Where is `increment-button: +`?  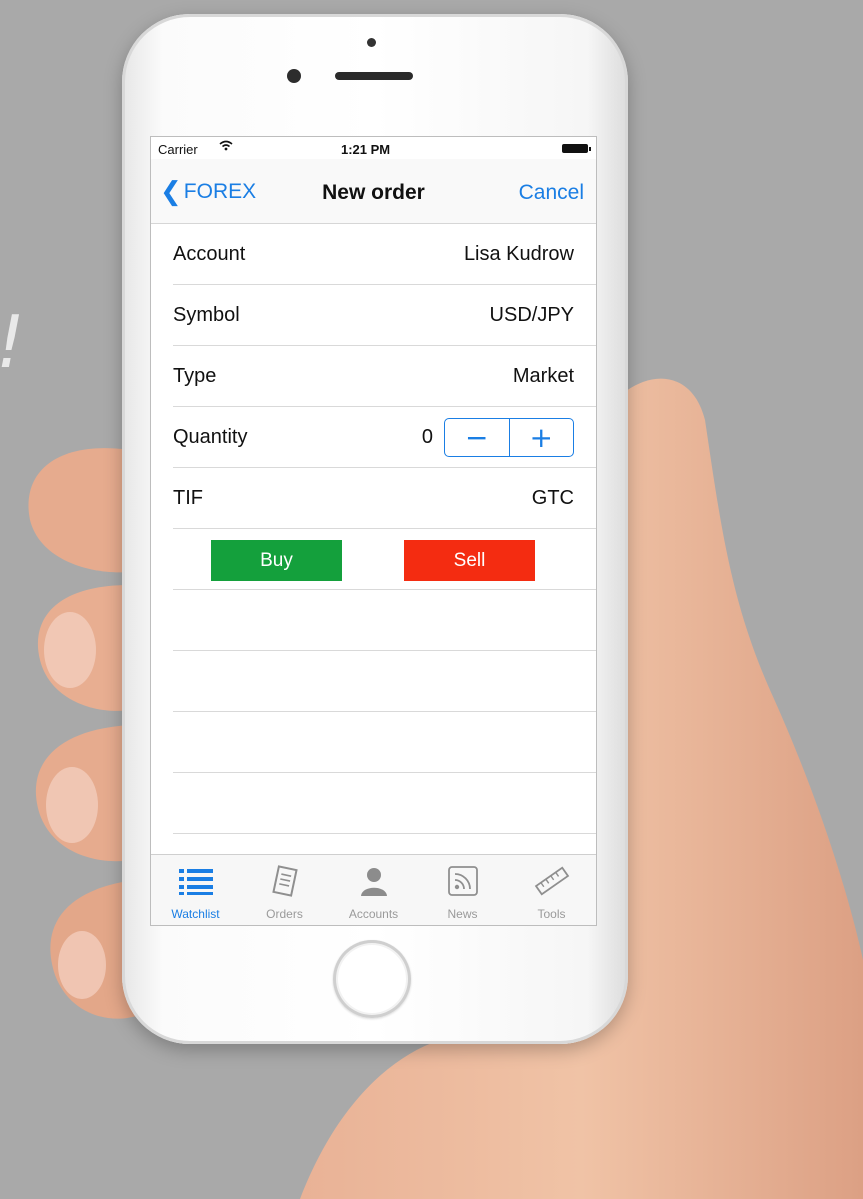
increment-button: + is located at coordinates (542, 437).